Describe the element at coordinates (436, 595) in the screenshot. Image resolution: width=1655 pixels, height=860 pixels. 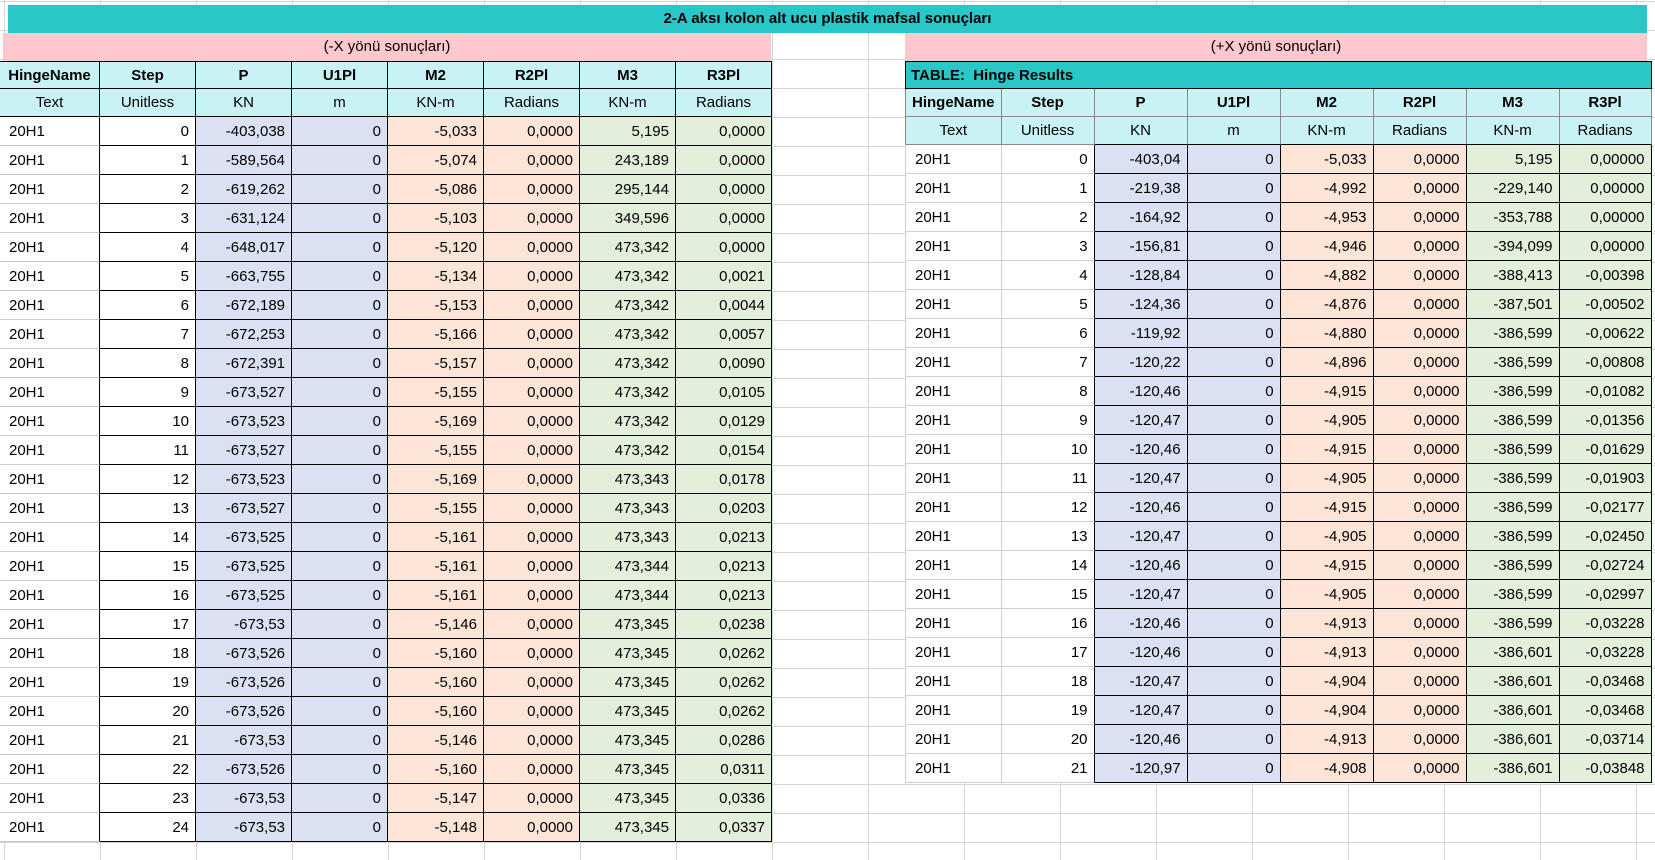
I see `cell: -5,161` at that location.